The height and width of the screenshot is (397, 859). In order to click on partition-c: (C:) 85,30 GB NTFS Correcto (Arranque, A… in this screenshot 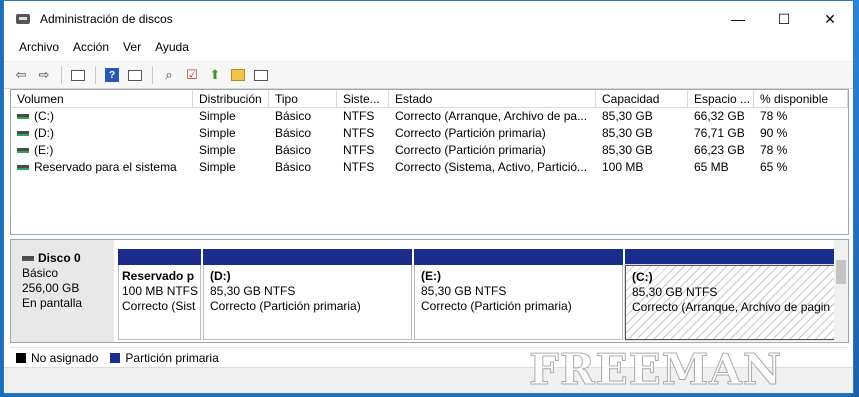, I will do `click(730, 295)`.